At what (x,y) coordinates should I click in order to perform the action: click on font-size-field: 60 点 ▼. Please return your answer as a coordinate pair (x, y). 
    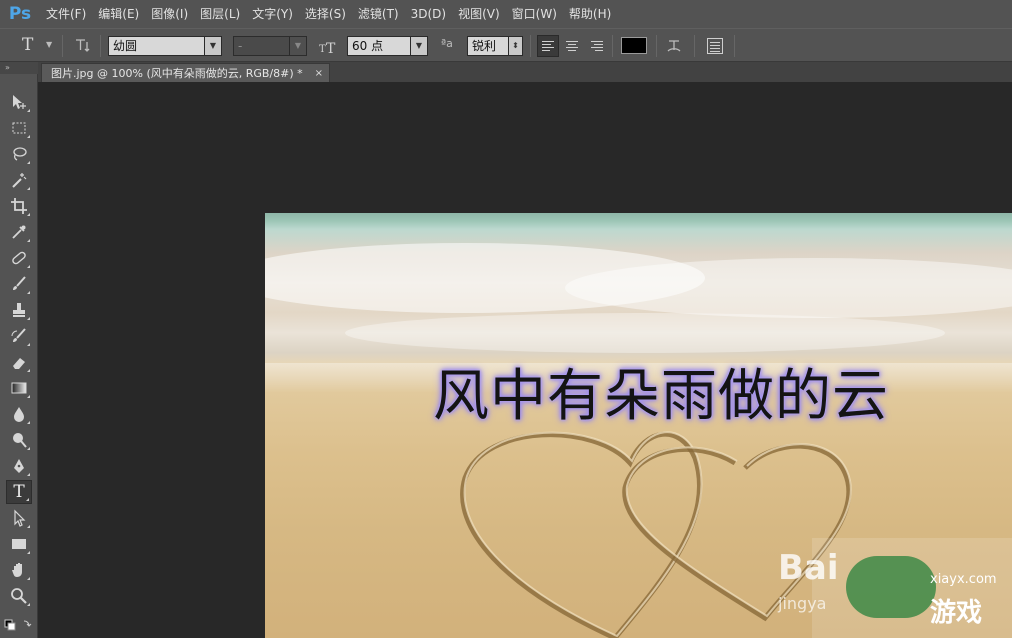
    Looking at the image, I should click on (387, 46).